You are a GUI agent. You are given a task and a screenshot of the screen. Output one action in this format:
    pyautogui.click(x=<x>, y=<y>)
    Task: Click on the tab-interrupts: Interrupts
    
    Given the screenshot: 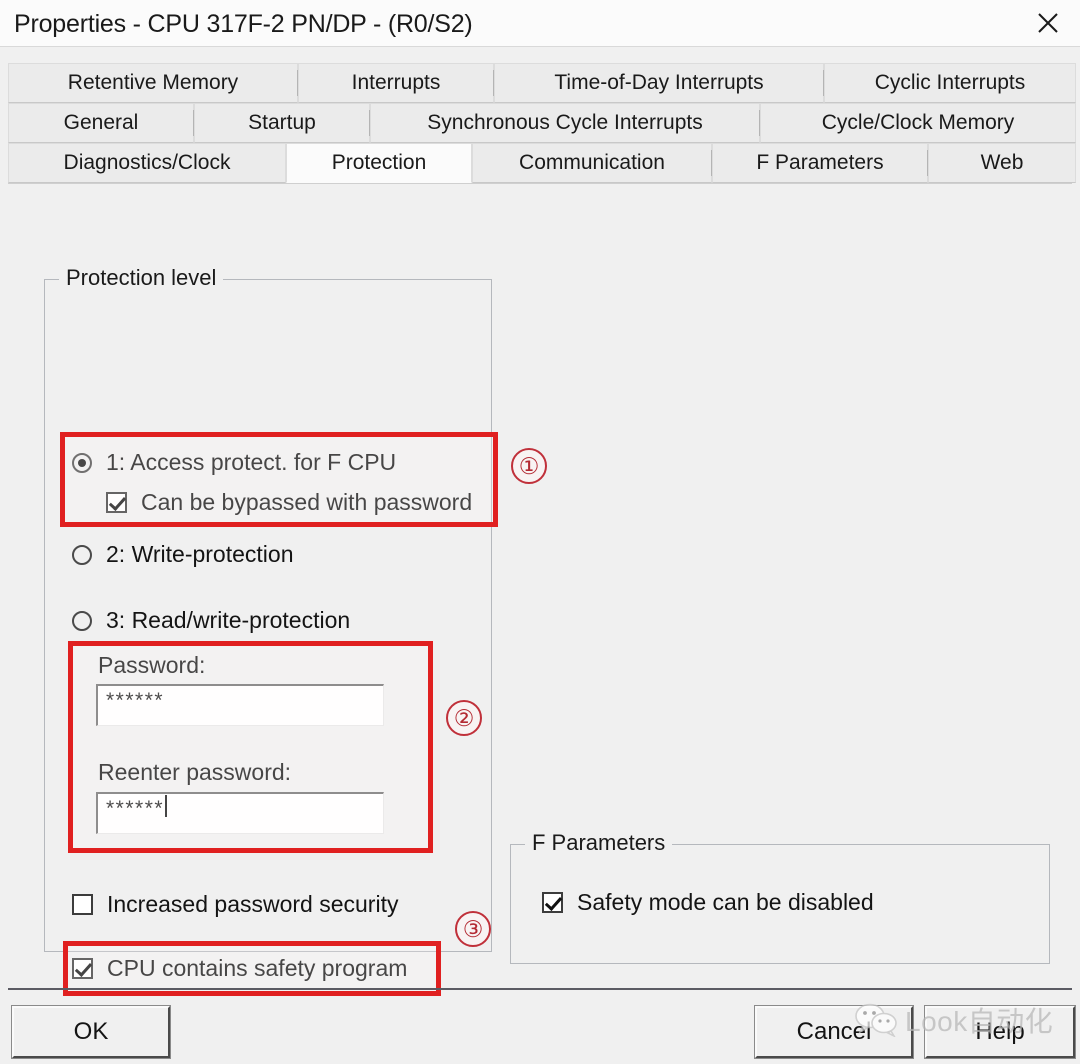 What is the action you would take?
    pyautogui.click(x=396, y=83)
    